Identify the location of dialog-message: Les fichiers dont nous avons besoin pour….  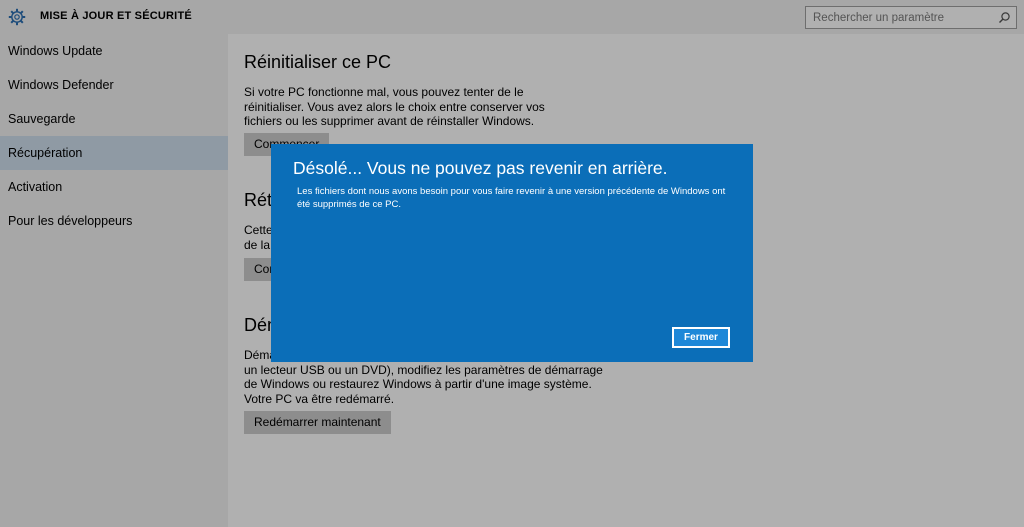
(511, 198).